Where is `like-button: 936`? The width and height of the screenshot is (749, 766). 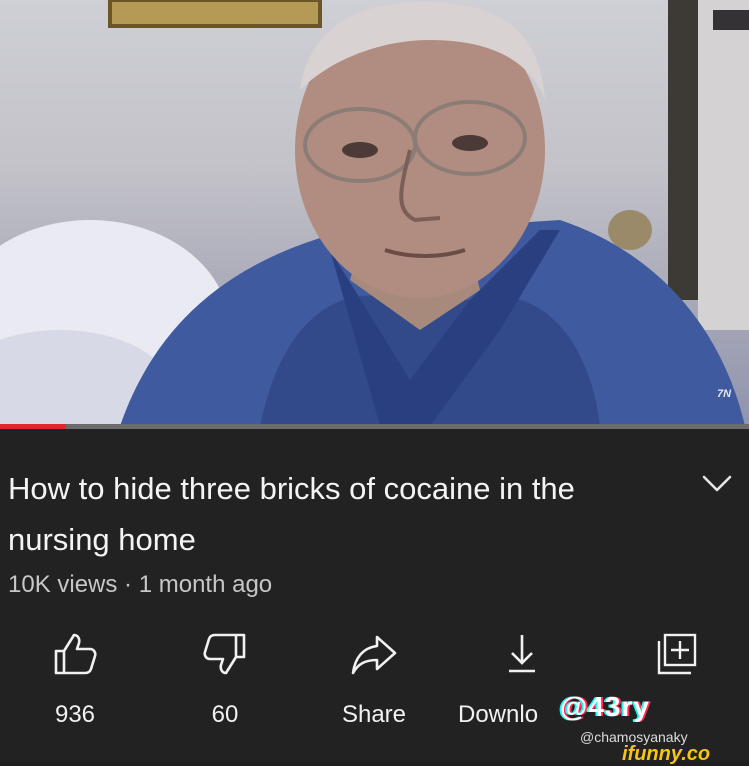
like-button: 936 is located at coordinates (75, 678).